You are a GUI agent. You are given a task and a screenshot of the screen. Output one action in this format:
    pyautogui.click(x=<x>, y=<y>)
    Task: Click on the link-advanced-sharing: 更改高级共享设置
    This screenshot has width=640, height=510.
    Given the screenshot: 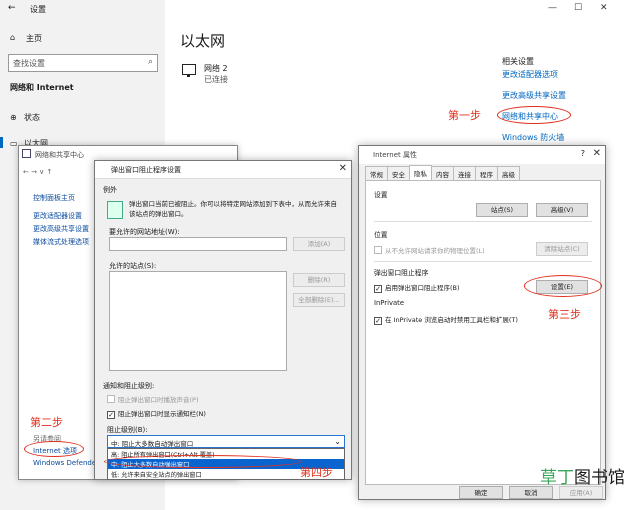 What is the action you would take?
    pyautogui.click(x=534, y=95)
    